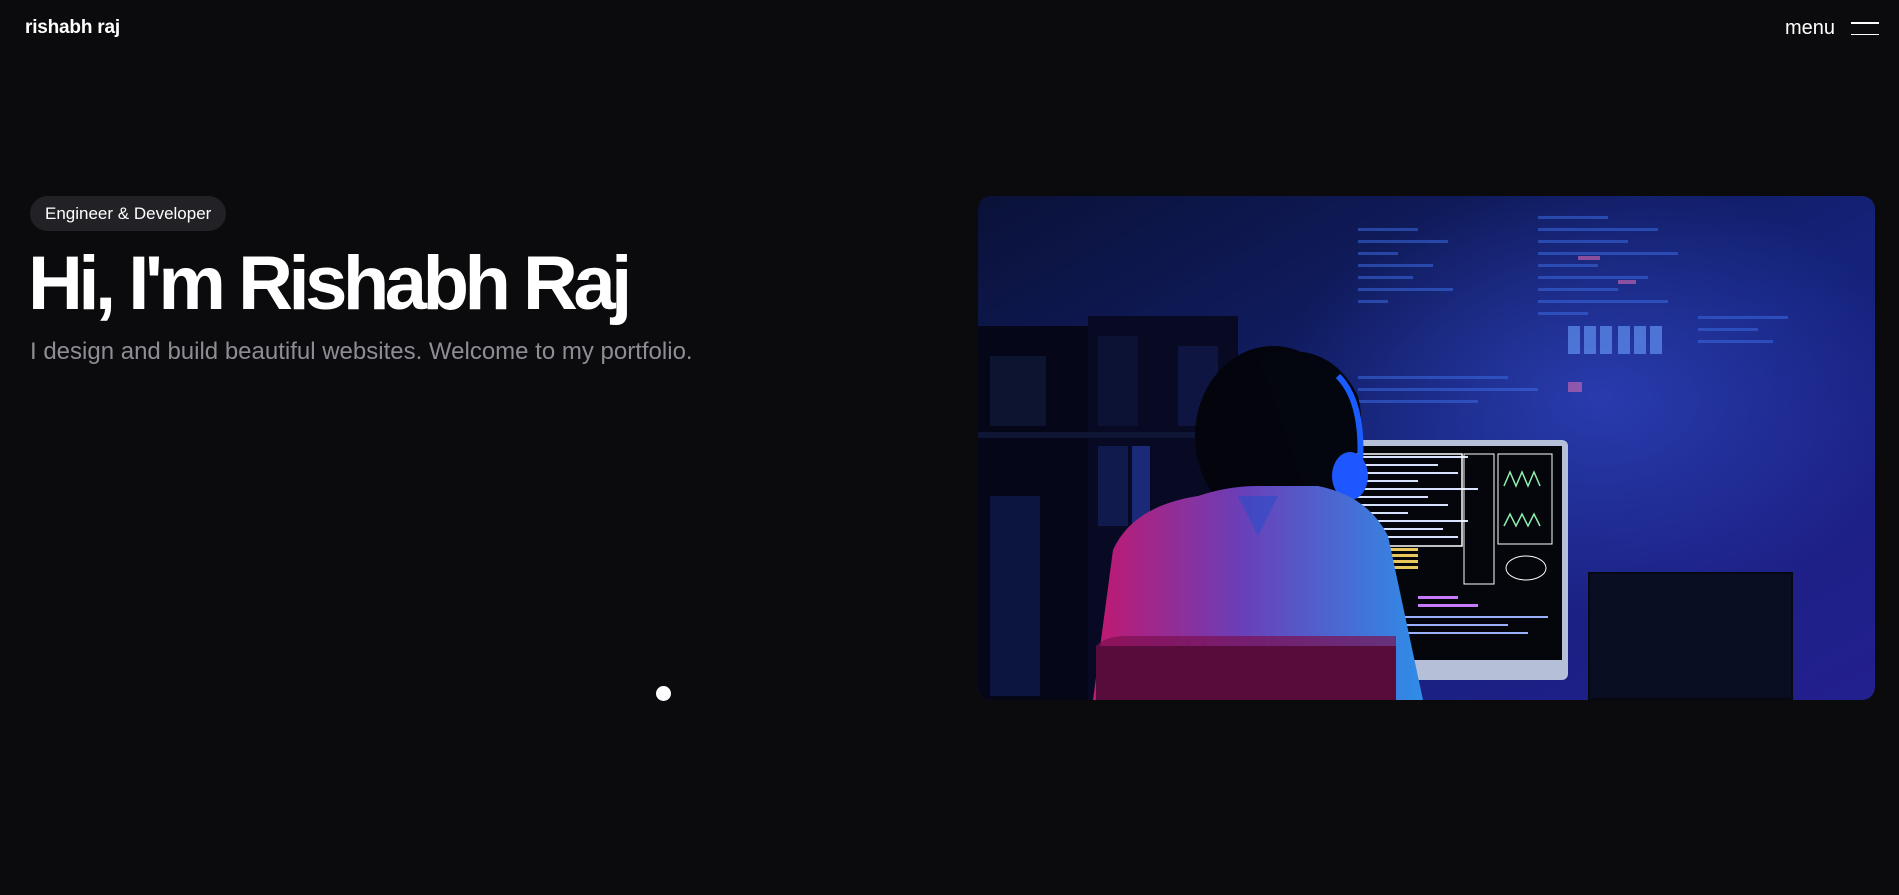 This screenshot has height=895, width=1899. I want to click on hero-headline: Hi, I'm Rishabh Raj, so click(330, 283).